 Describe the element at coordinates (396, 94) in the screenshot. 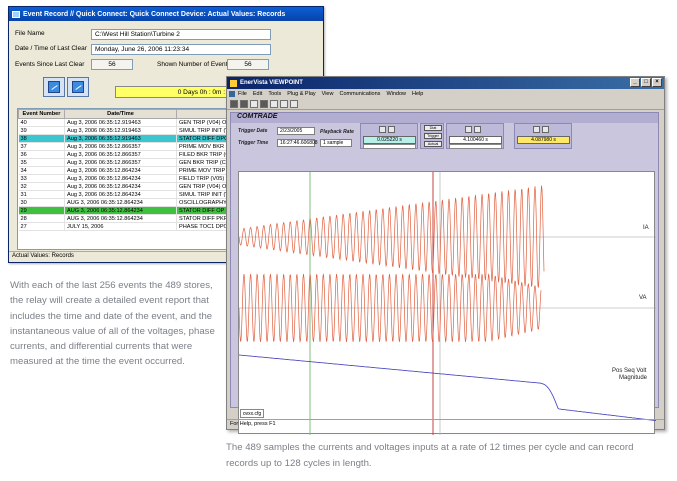

I see `menu-window: Window` at that location.